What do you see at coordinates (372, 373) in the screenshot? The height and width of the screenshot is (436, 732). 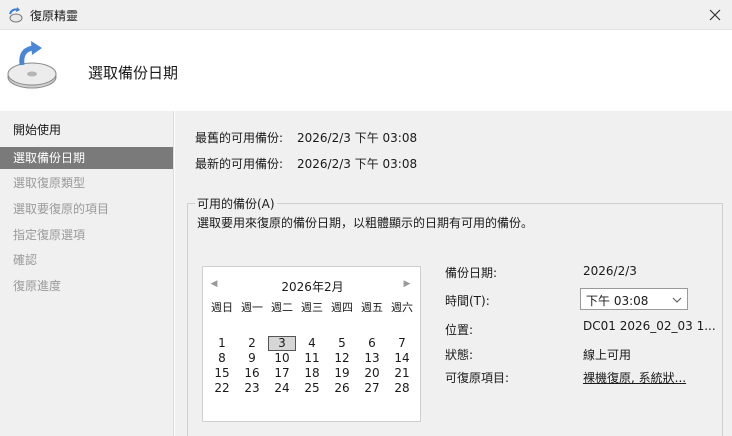 I see `calendar-day: 20` at bounding box center [372, 373].